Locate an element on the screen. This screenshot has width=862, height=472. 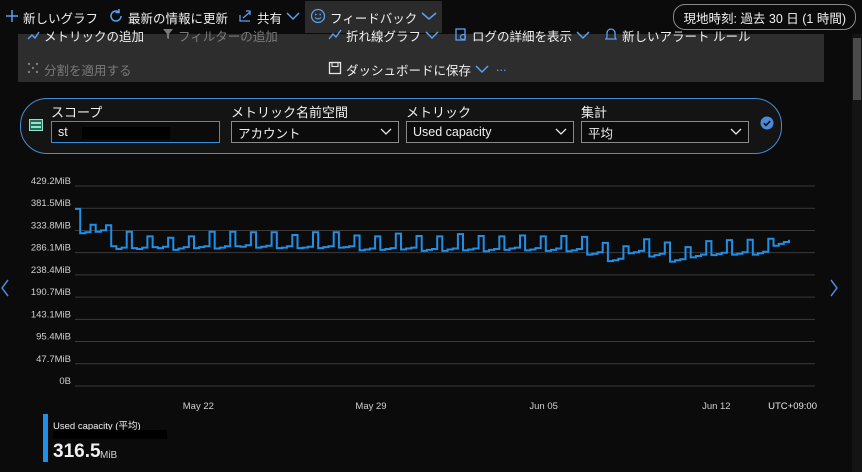
timezone-label: UTC+09:00 is located at coordinates (792, 406).